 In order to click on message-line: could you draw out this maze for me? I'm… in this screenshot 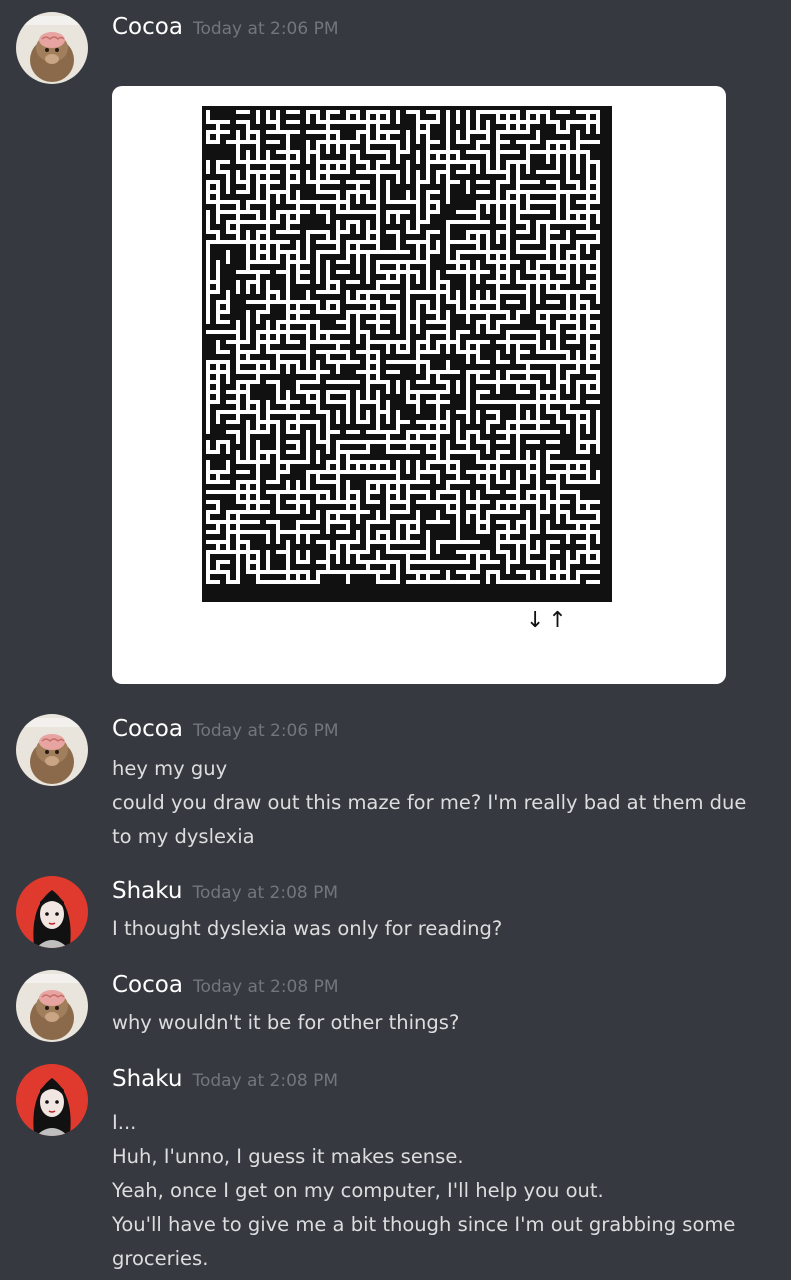, I will do `click(429, 819)`.